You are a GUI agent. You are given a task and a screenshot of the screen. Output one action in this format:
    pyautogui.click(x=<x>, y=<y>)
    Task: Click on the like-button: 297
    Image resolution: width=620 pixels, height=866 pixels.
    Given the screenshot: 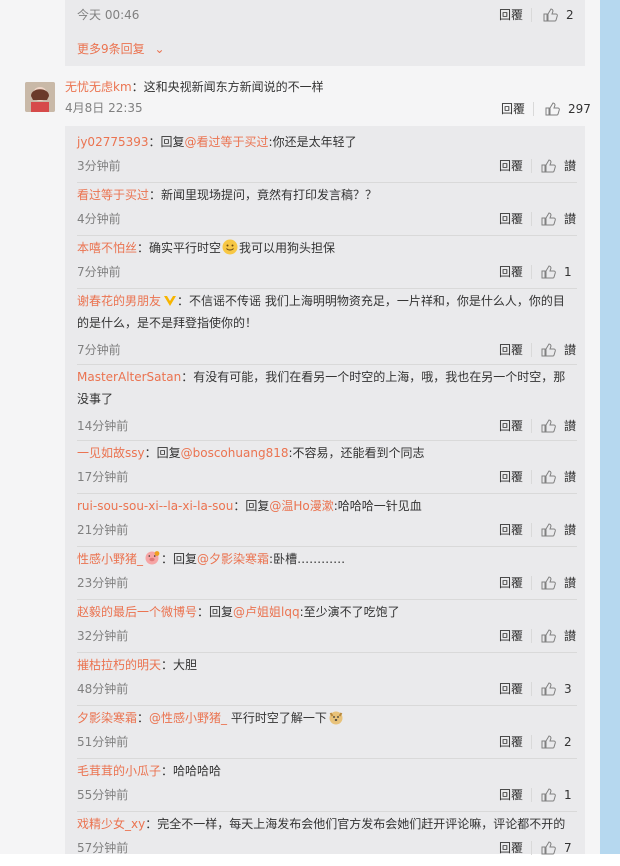 What is the action you would take?
    pyautogui.click(x=568, y=109)
    